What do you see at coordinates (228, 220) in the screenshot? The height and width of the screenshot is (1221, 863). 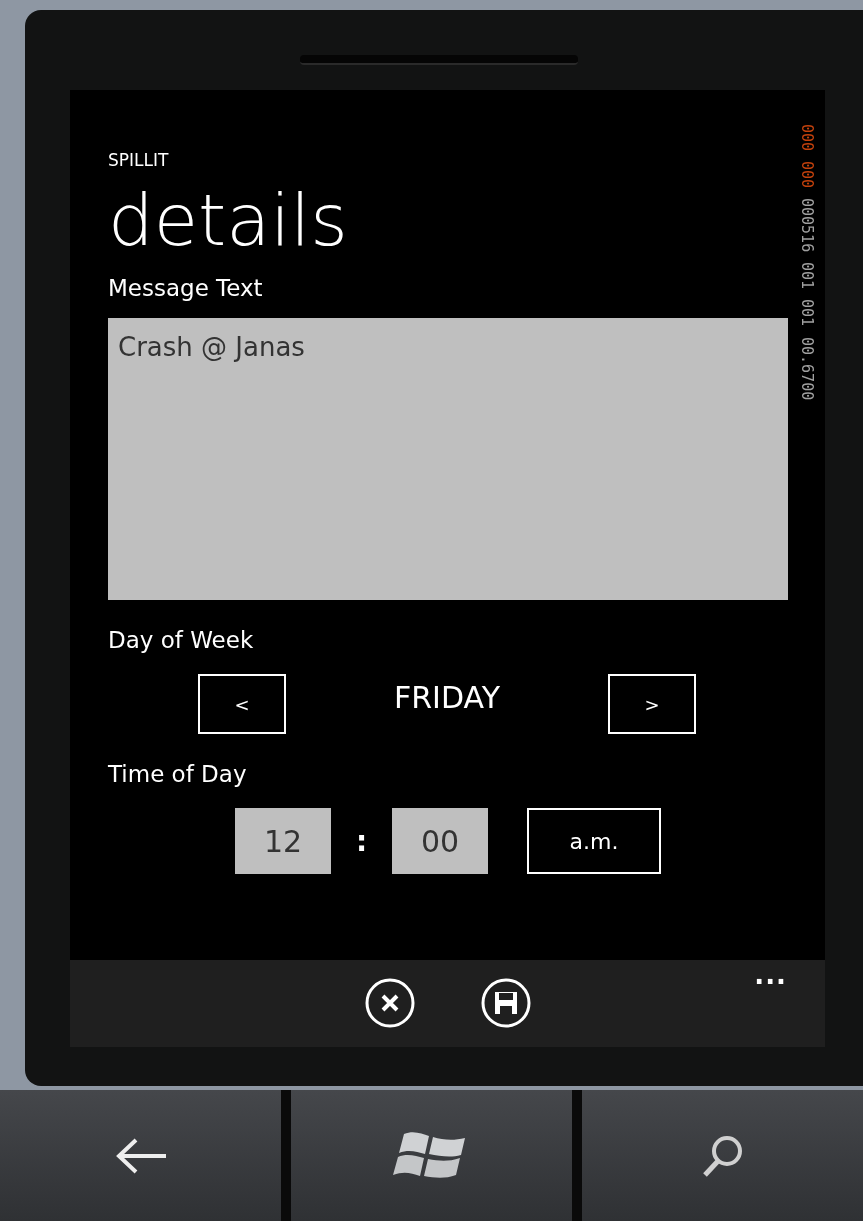 I see `page-title: details` at bounding box center [228, 220].